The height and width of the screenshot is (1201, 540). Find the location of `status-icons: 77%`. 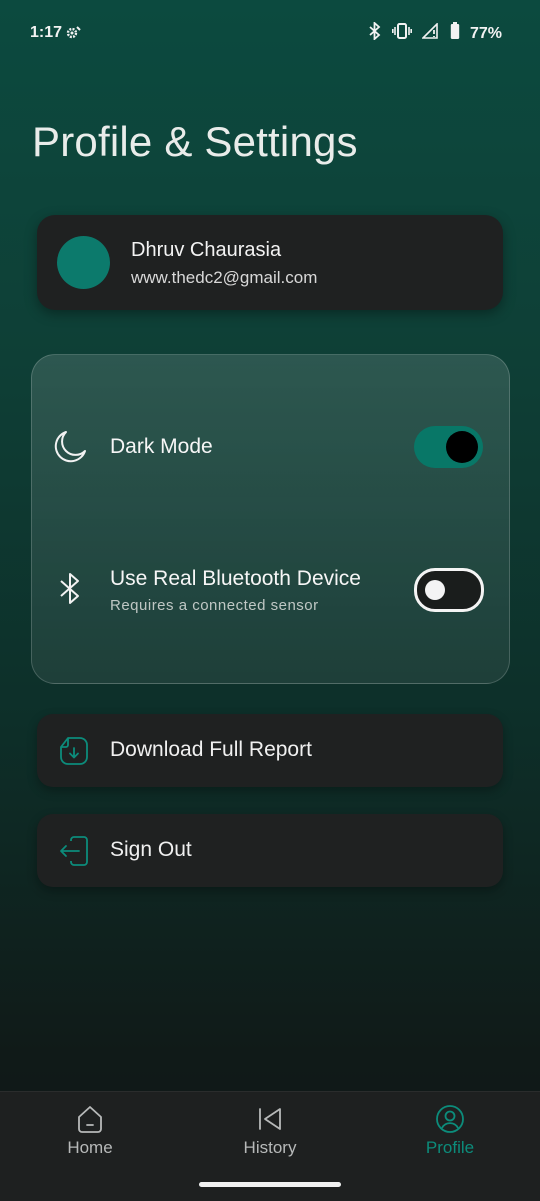

status-icons: 77% is located at coordinates (435, 32).